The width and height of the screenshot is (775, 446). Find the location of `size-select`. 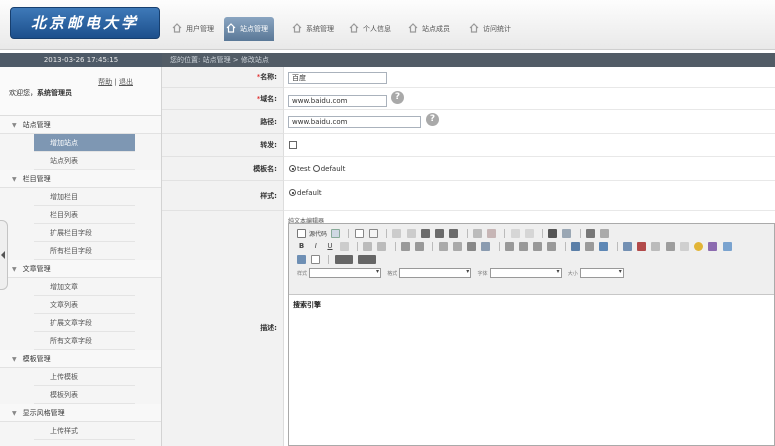

size-select is located at coordinates (601, 273).